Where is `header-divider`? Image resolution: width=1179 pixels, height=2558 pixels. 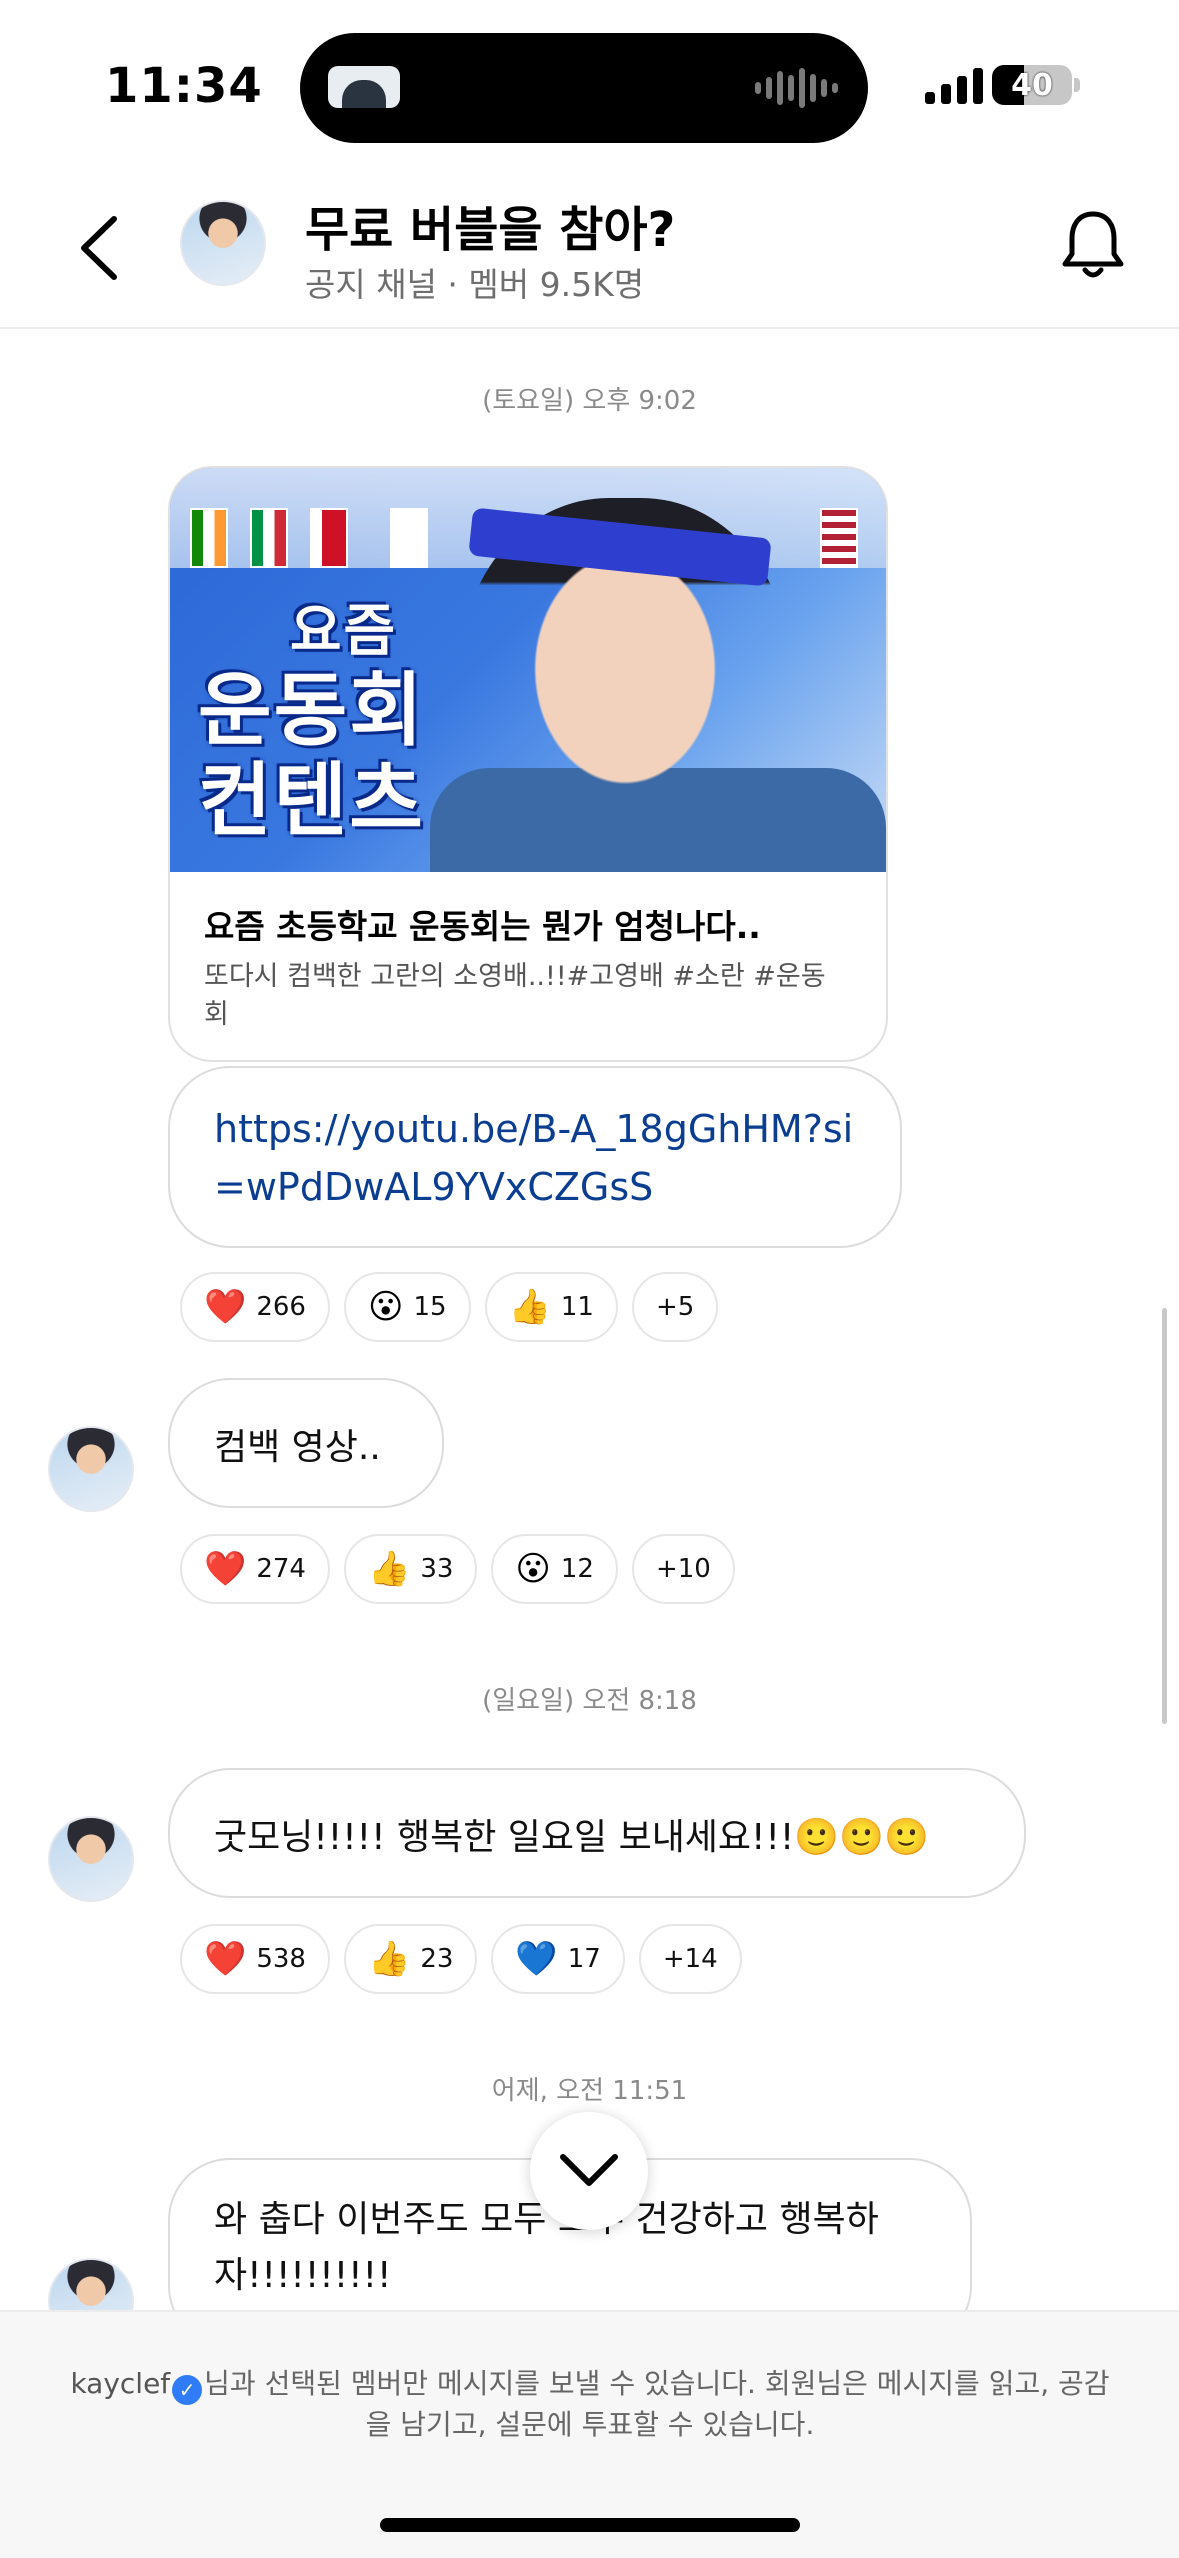
header-divider is located at coordinates (589, 328).